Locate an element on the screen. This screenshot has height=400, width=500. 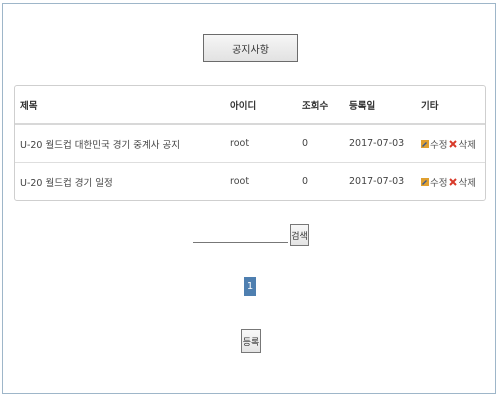
column-header-etc: 기타 is located at coordinates (430, 106).